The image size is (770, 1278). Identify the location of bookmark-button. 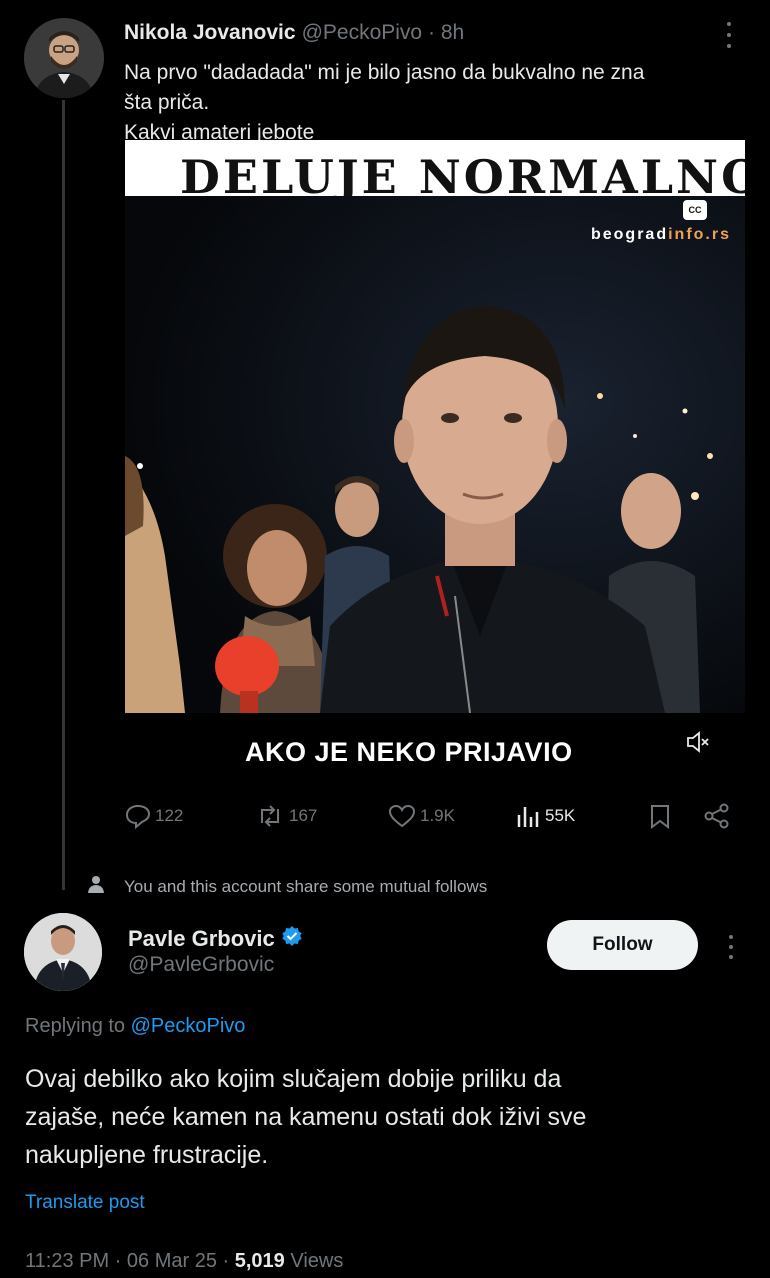
(660, 816).